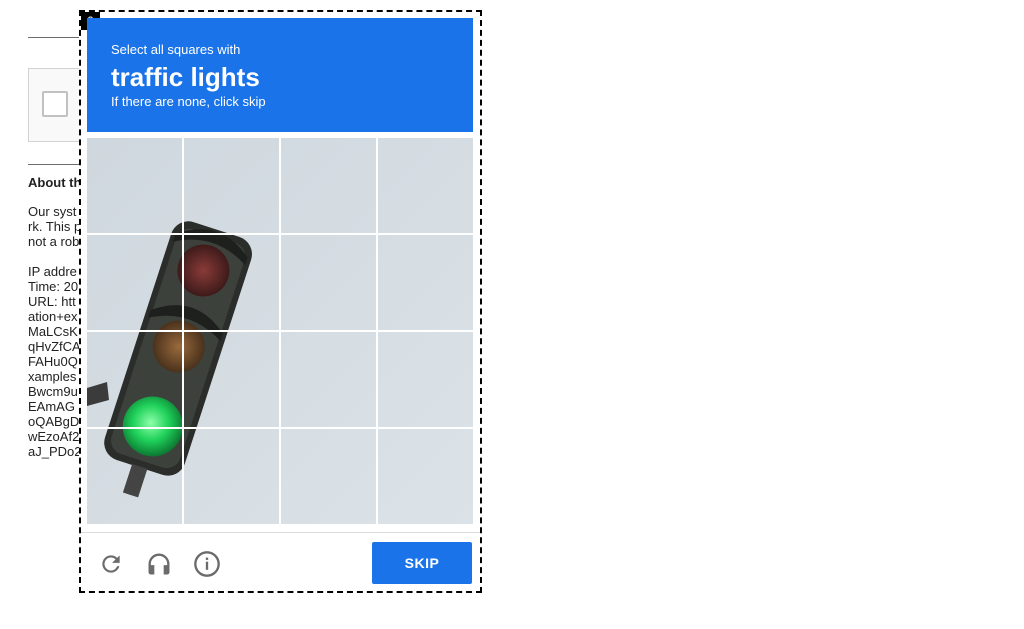 The image size is (1024, 629). What do you see at coordinates (52, 211) in the screenshot?
I see `background-text-line: Our syst` at bounding box center [52, 211].